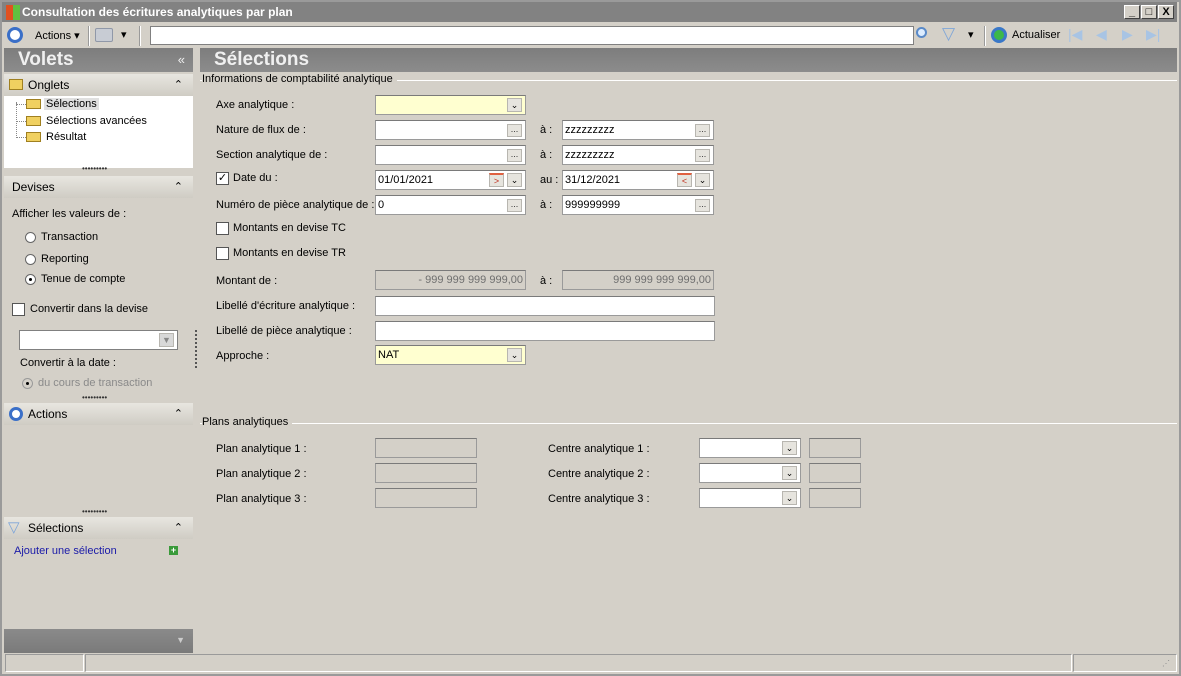 Image resolution: width=1181 pixels, height=676 pixels. Describe the element at coordinates (98, 340) in the screenshot. I see `currency-select: ▼` at that location.